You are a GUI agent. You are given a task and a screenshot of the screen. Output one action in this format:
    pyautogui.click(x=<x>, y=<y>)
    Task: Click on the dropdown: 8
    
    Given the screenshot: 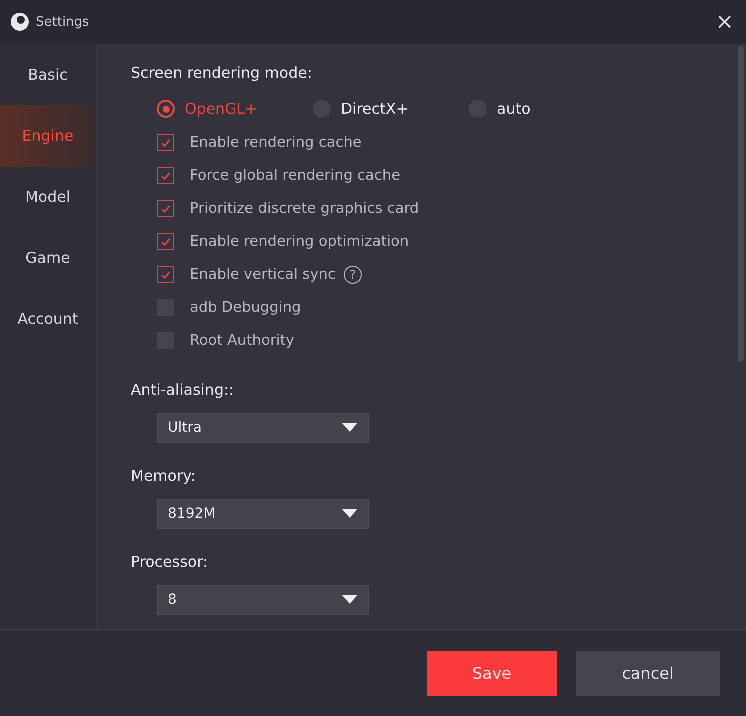 What is the action you would take?
    pyautogui.click(x=263, y=600)
    